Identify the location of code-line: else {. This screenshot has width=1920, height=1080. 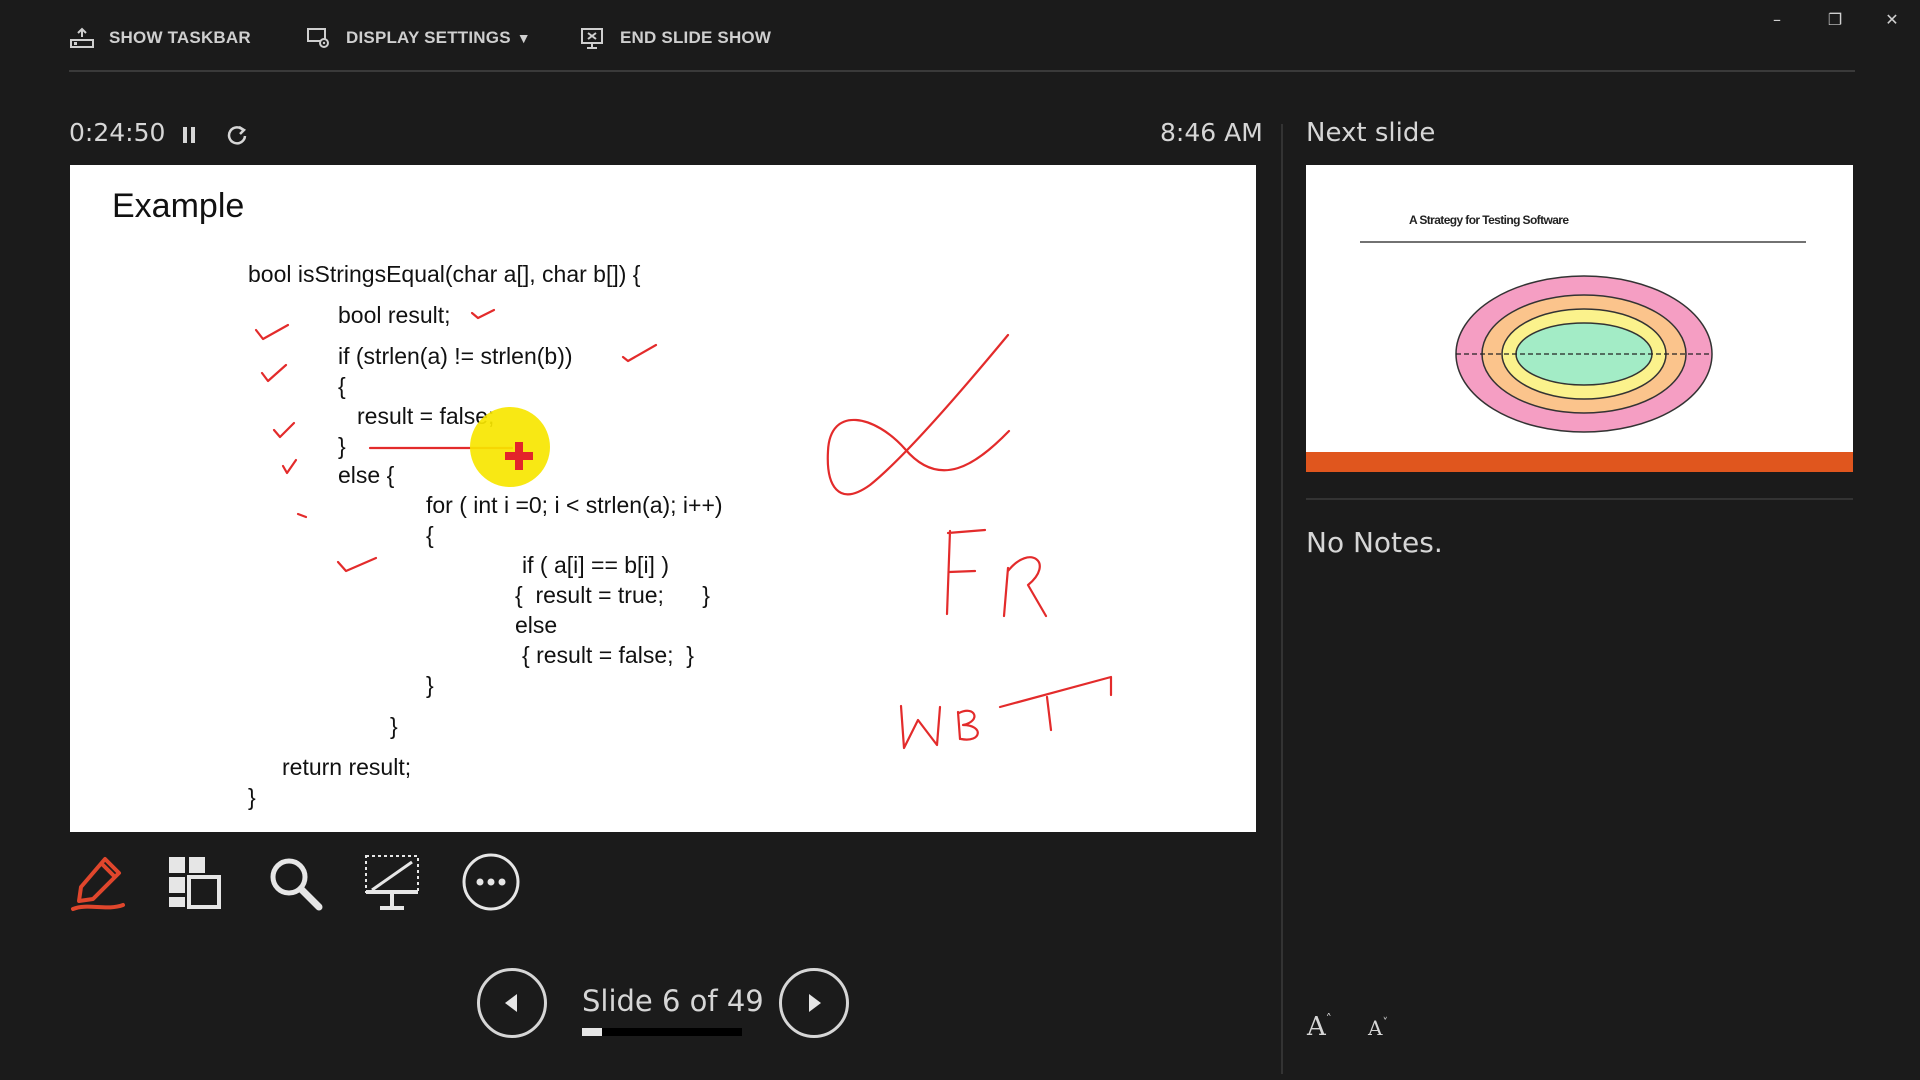
(366, 475).